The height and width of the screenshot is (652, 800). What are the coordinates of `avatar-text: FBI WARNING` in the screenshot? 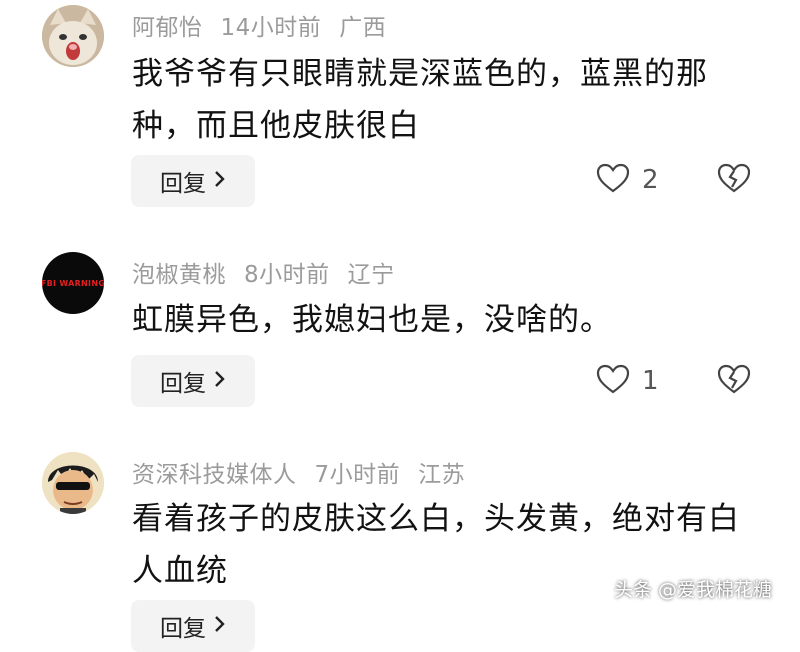 It's located at (73, 283).